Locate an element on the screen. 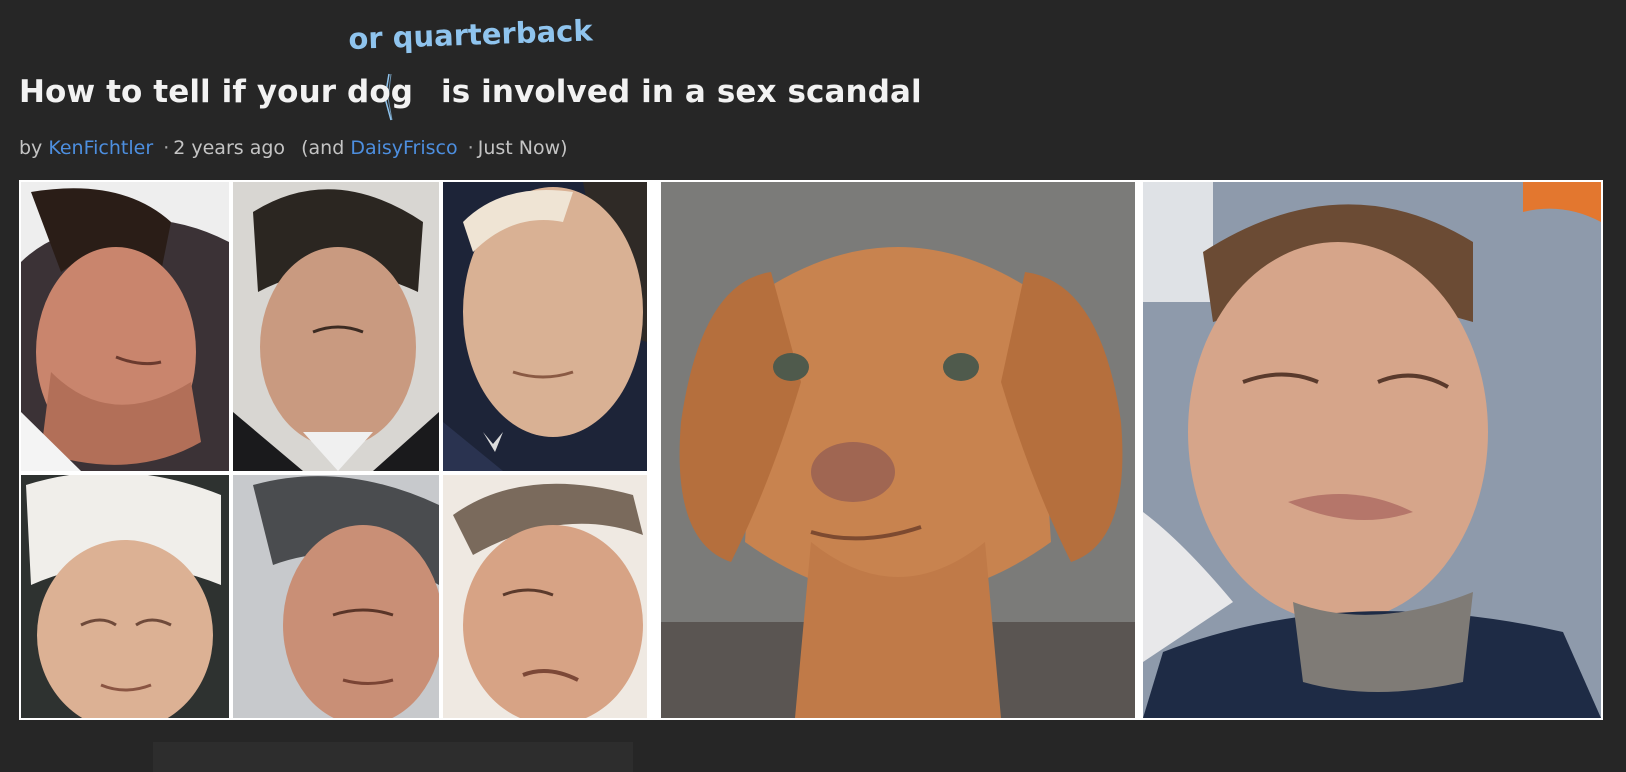 The height and width of the screenshot is (772, 1626). byline-open-paren: (and is located at coordinates (323, 148).